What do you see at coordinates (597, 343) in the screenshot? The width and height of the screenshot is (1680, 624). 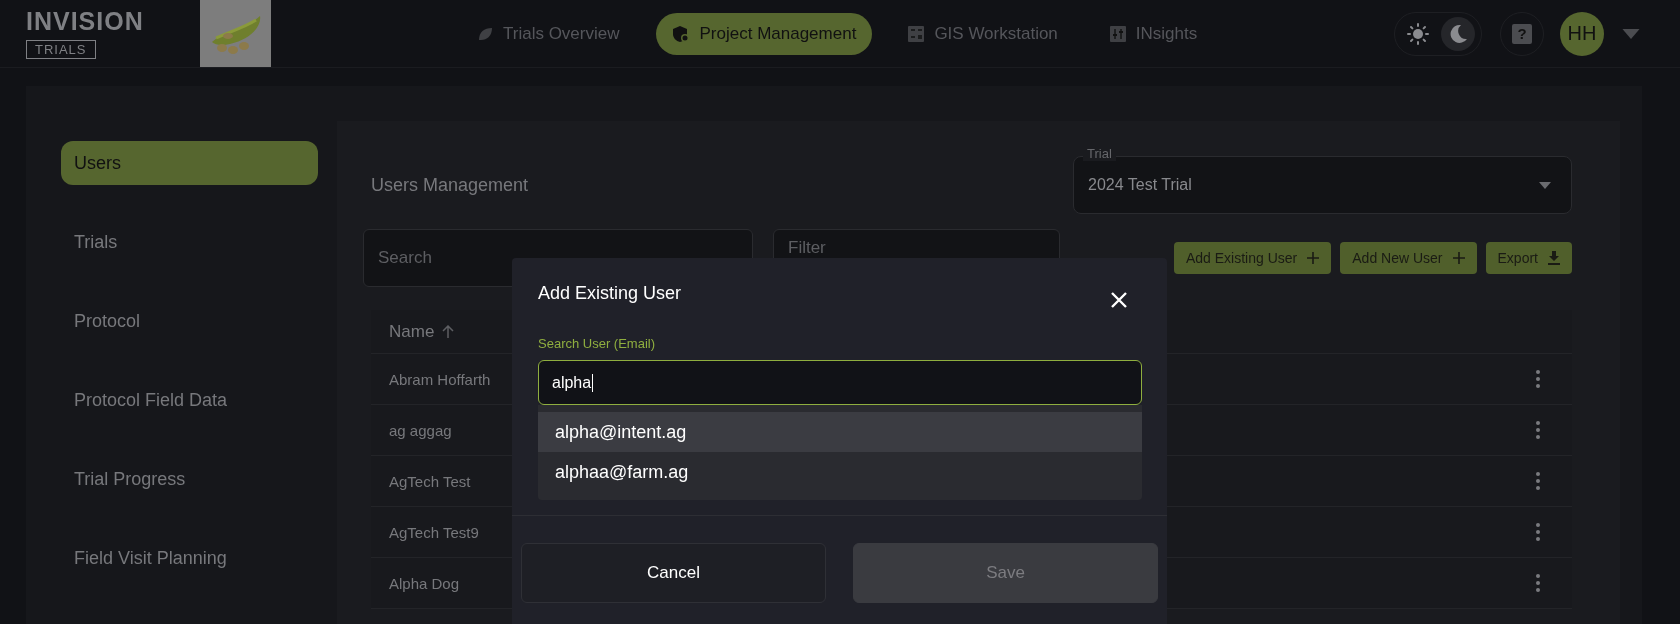 I see `field-label: Search User (Email)` at bounding box center [597, 343].